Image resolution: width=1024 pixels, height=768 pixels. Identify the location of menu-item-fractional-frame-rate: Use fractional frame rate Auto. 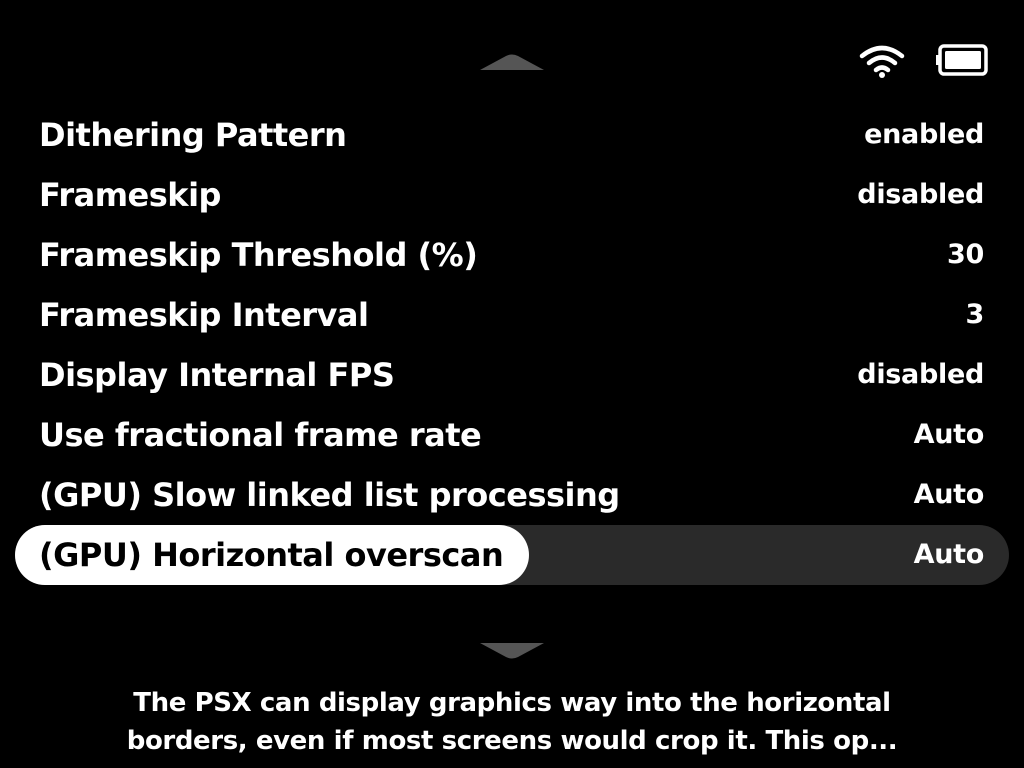
(512, 435).